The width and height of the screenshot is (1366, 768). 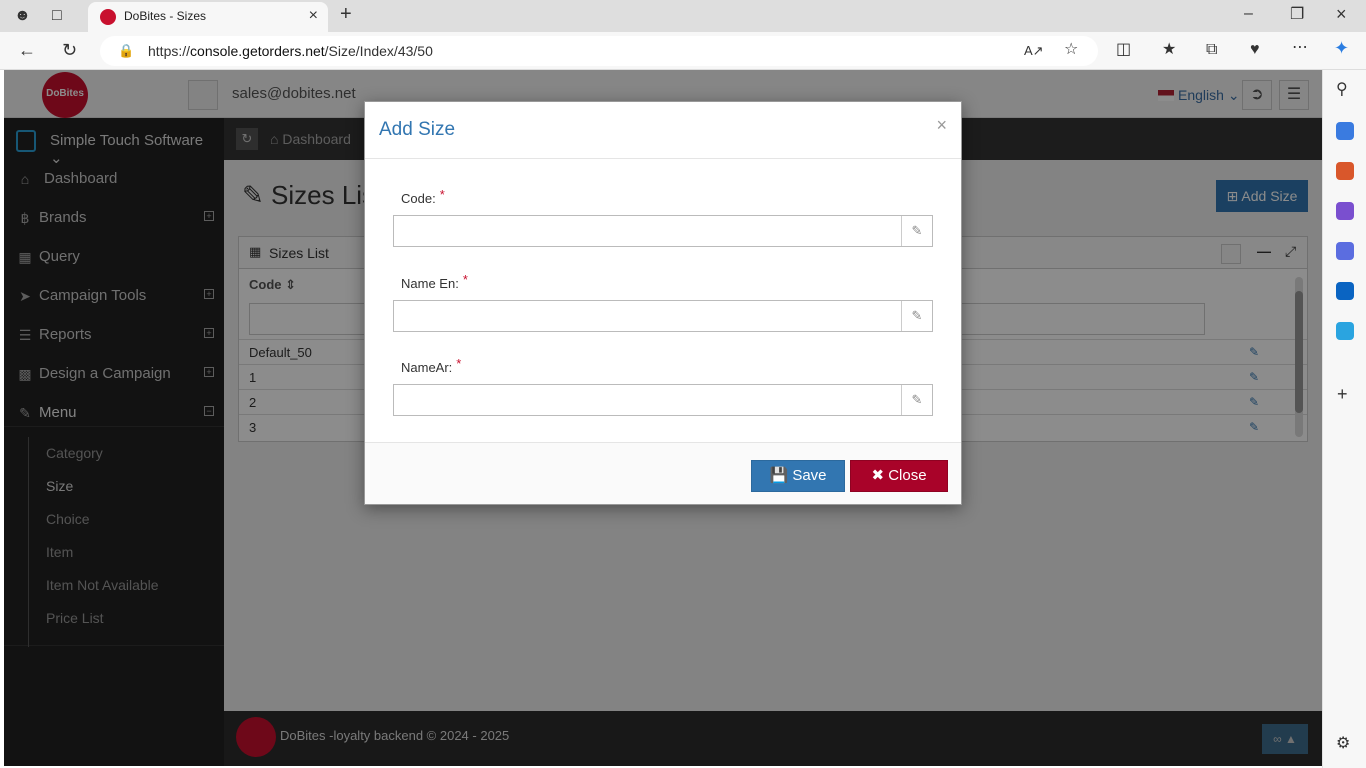 I want to click on dobites-favicon-icon, so click(x=108, y=17).